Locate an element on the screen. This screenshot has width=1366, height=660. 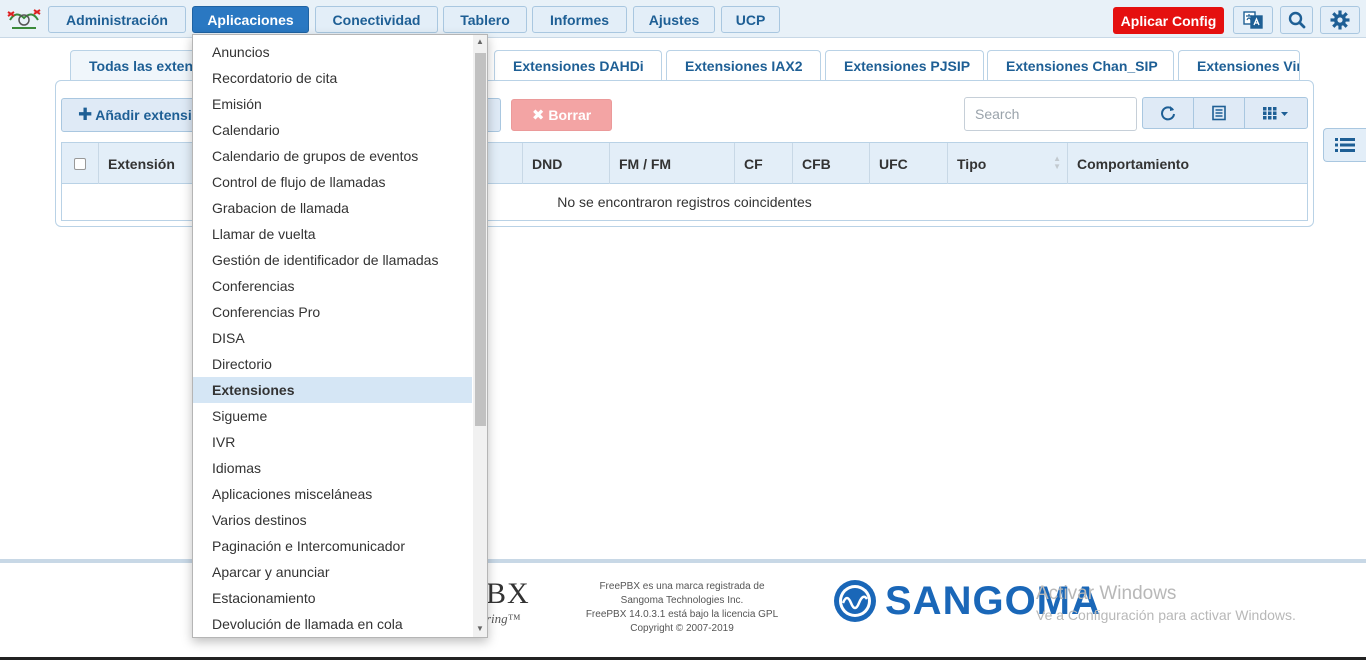
nav-informes: Informes is located at coordinates (579, 19).